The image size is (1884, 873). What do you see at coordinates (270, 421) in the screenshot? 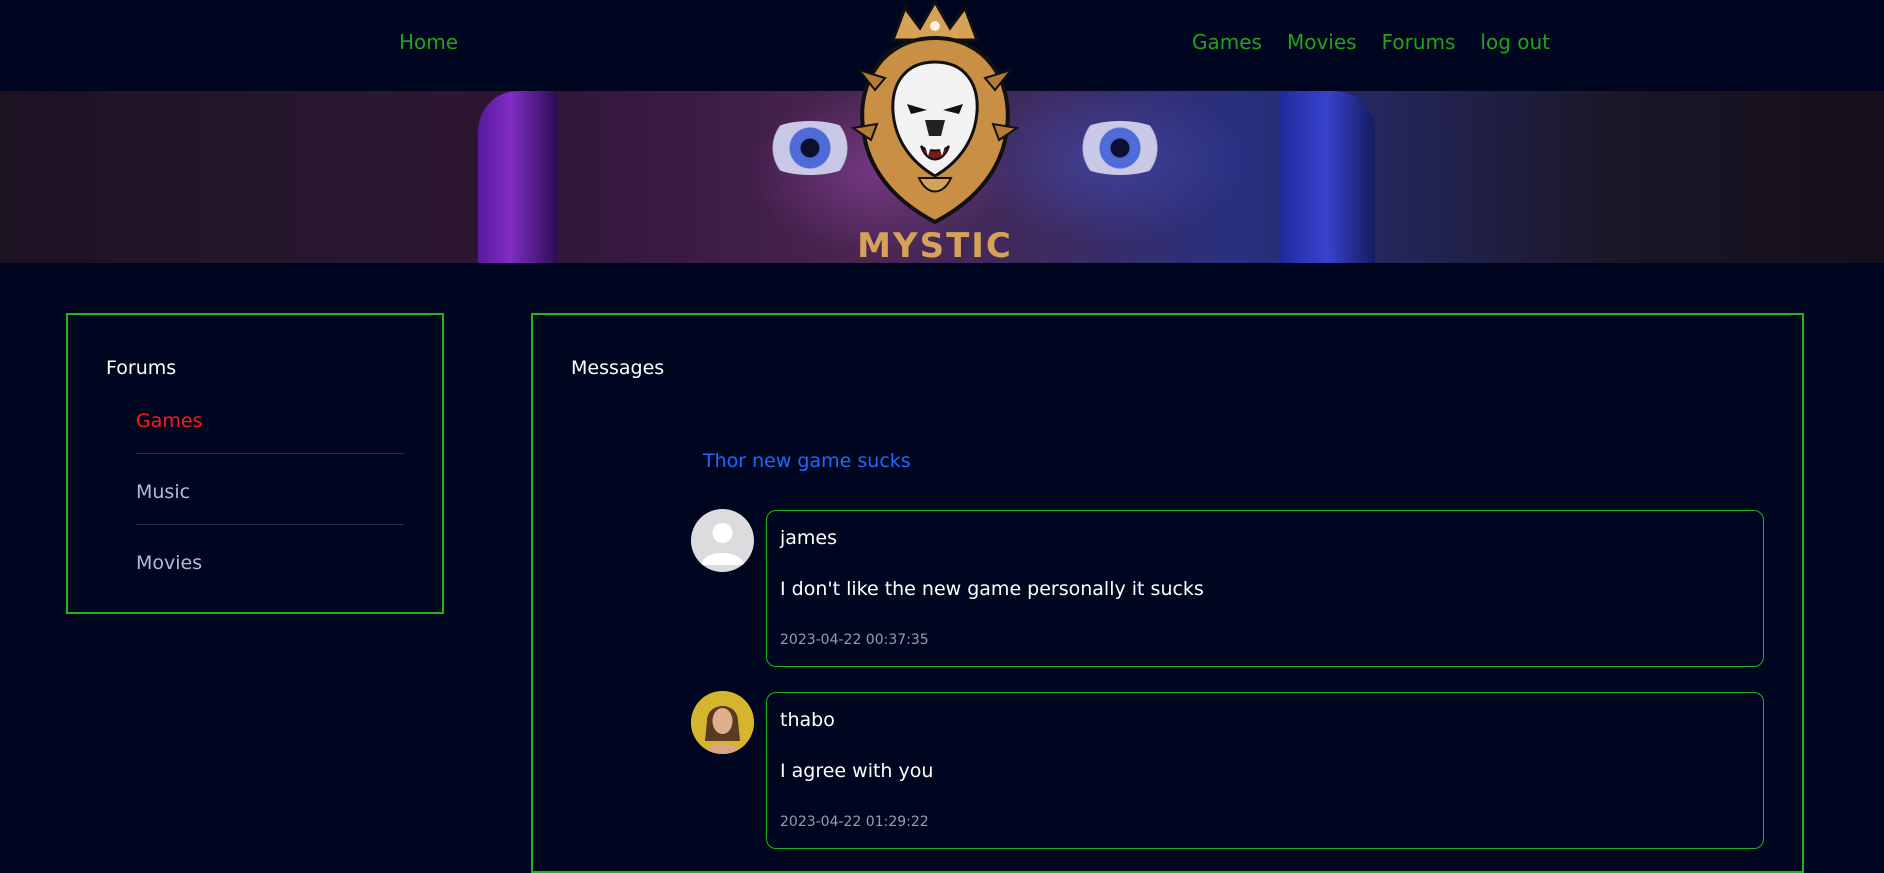
I see `sidebar-item-games: Games` at bounding box center [270, 421].